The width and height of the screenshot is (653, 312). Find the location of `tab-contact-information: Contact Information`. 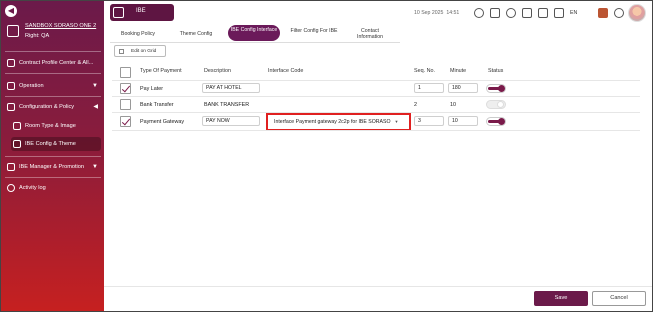

tab-contact-information: Contact Information is located at coordinates (370, 34).